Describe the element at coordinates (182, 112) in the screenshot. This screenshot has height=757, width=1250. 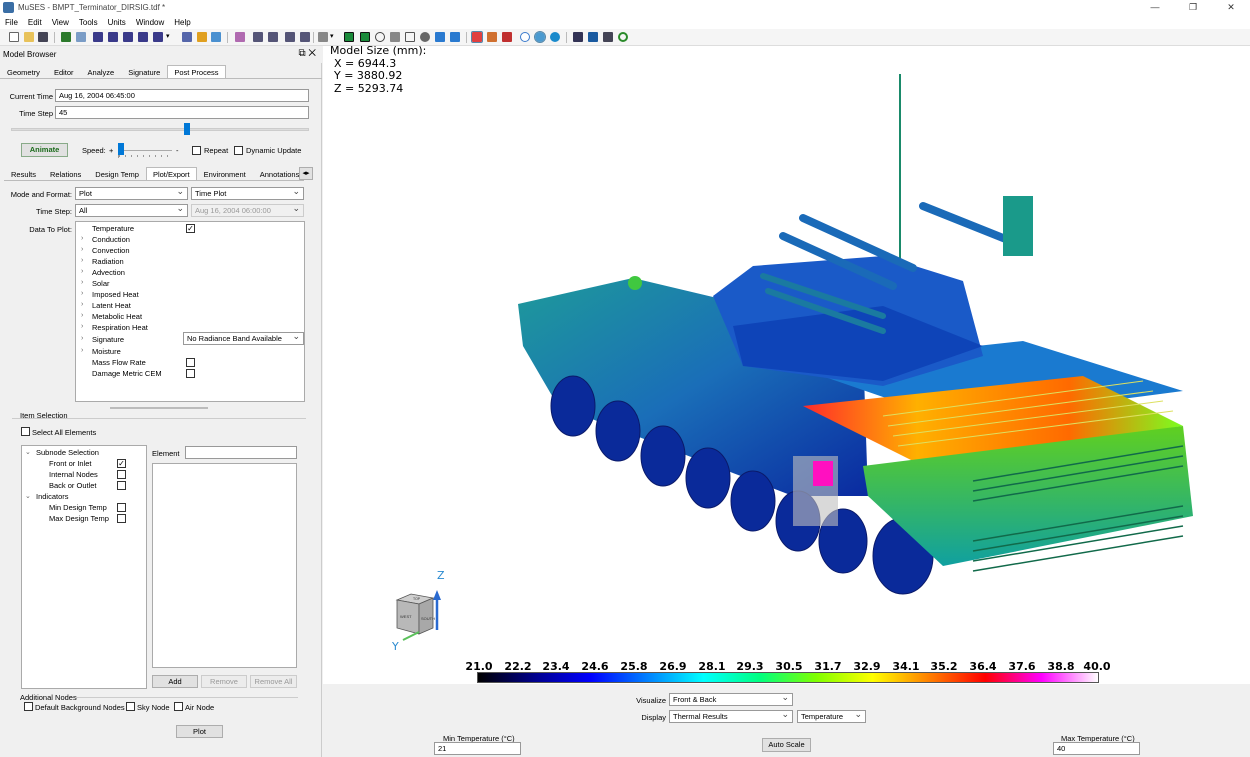
I see `time-step-field: 45` at that location.